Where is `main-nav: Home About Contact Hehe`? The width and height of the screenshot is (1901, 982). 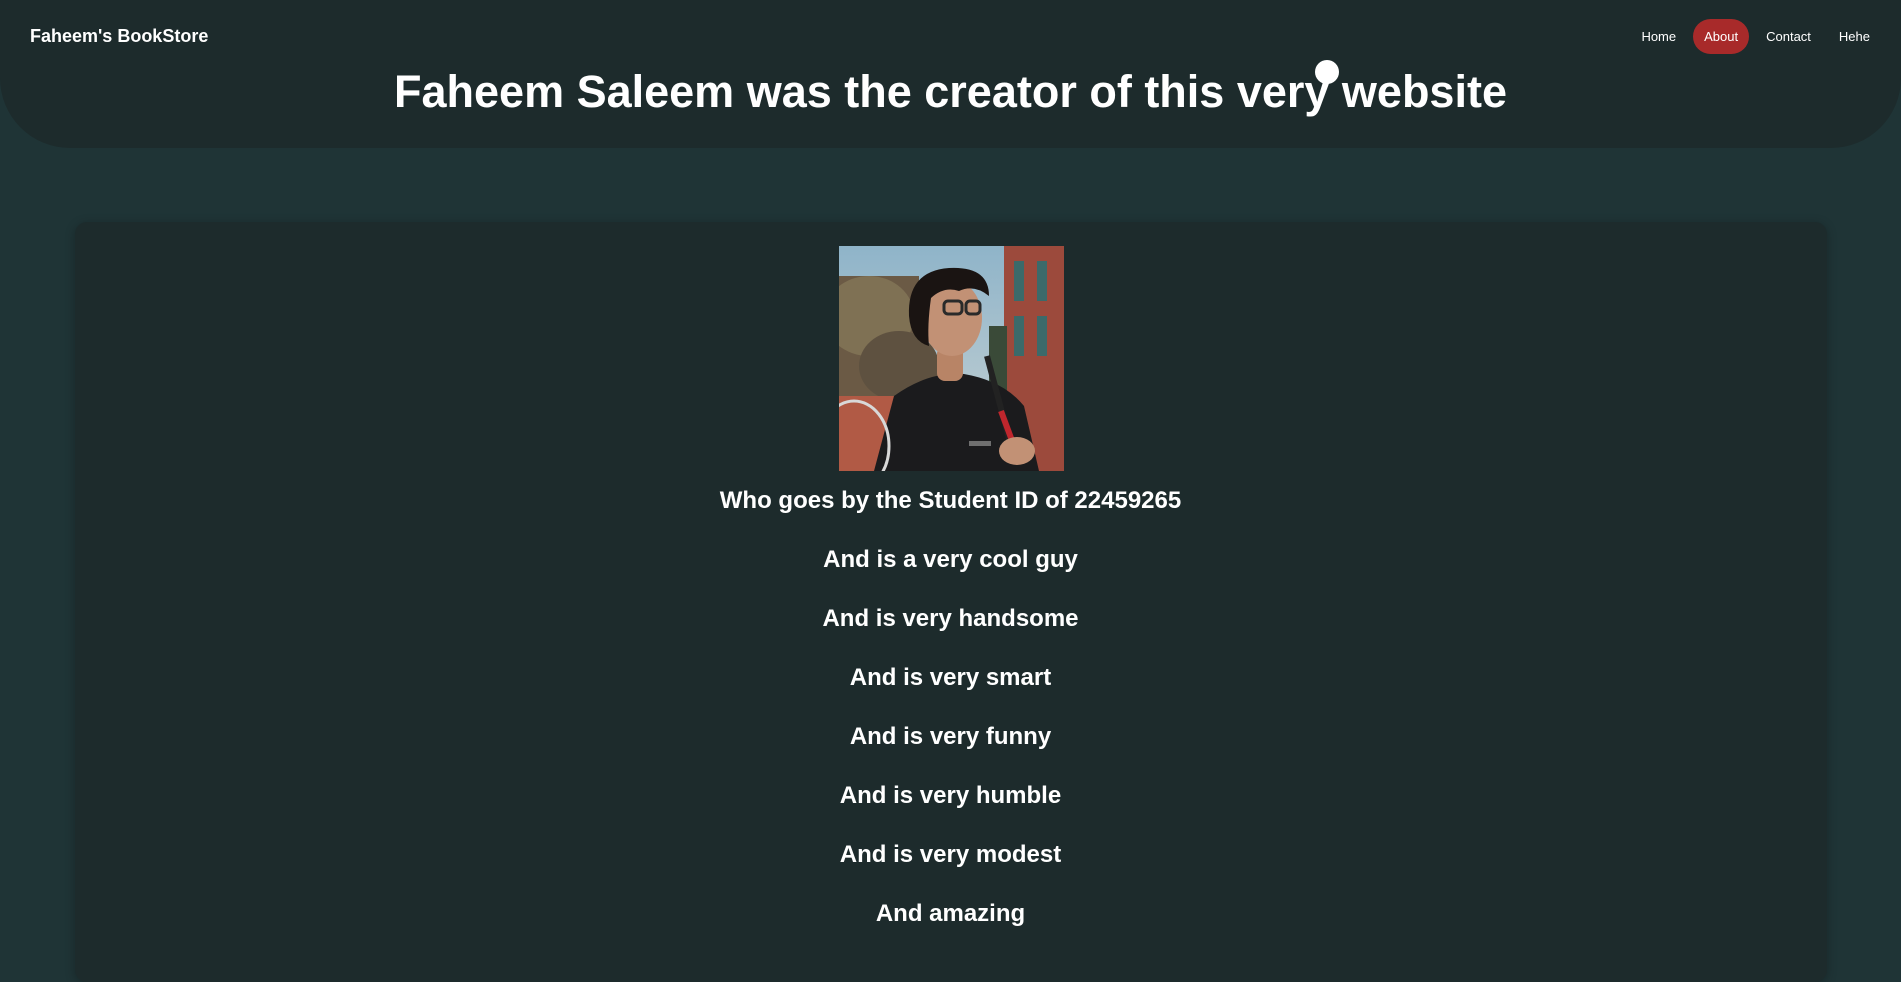 main-nav: Home About Contact Hehe is located at coordinates (1755, 36).